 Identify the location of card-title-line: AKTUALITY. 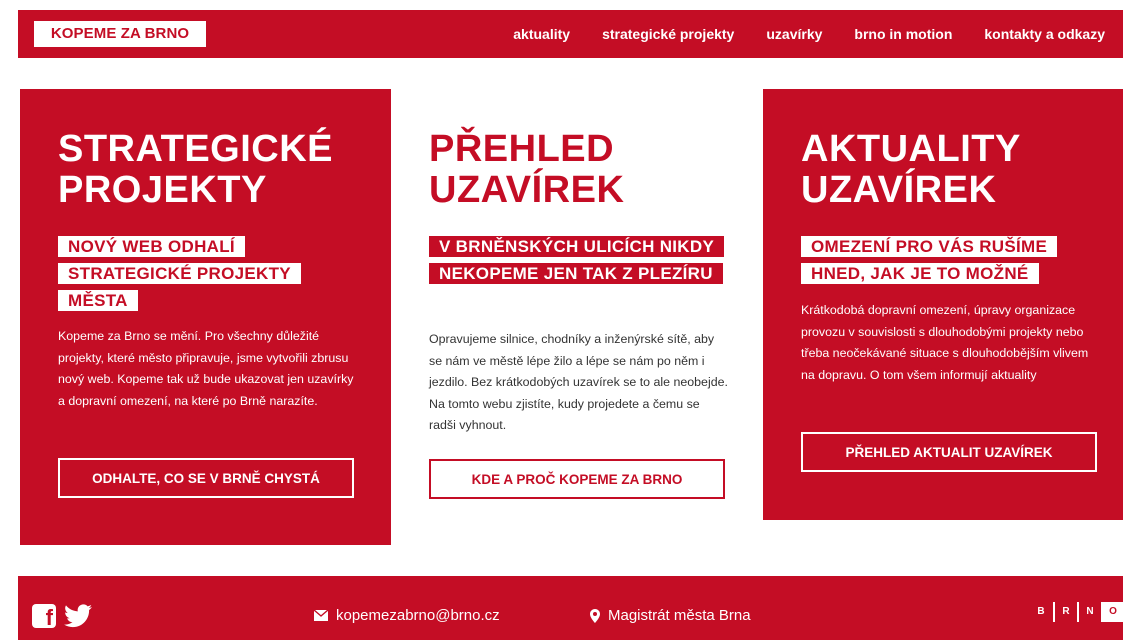
(911, 149).